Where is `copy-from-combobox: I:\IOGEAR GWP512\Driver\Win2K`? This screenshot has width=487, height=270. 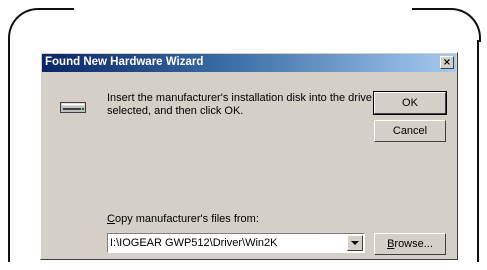 copy-from-combobox: I:\IOGEAR GWP512\Driver\Win2K is located at coordinates (236, 243).